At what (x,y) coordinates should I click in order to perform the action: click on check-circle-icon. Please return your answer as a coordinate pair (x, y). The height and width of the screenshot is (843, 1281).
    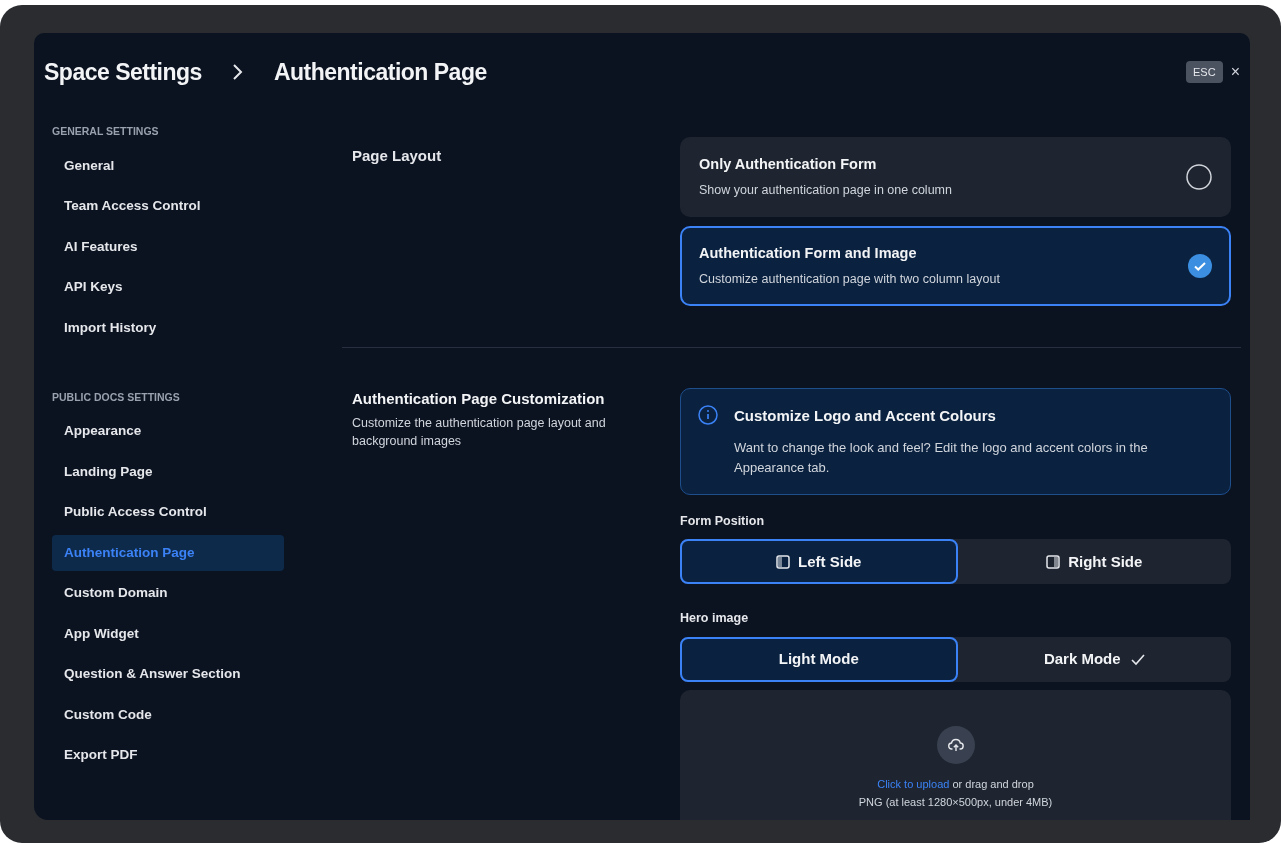
    Looking at the image, I should click on (1200, 266).